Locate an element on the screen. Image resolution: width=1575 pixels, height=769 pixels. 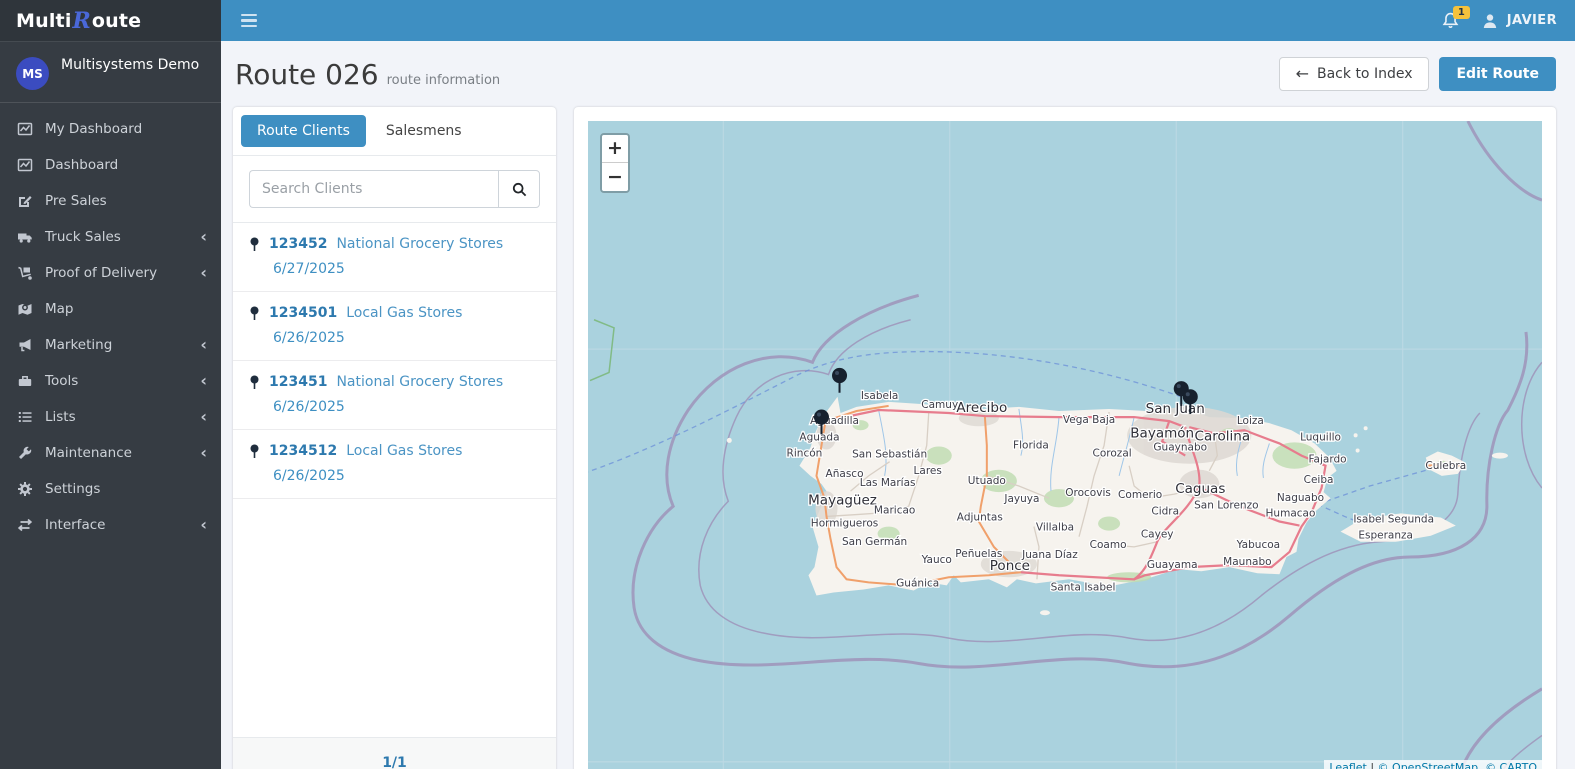
carto-link: © CARTO is located at coordinates (1511, 765).